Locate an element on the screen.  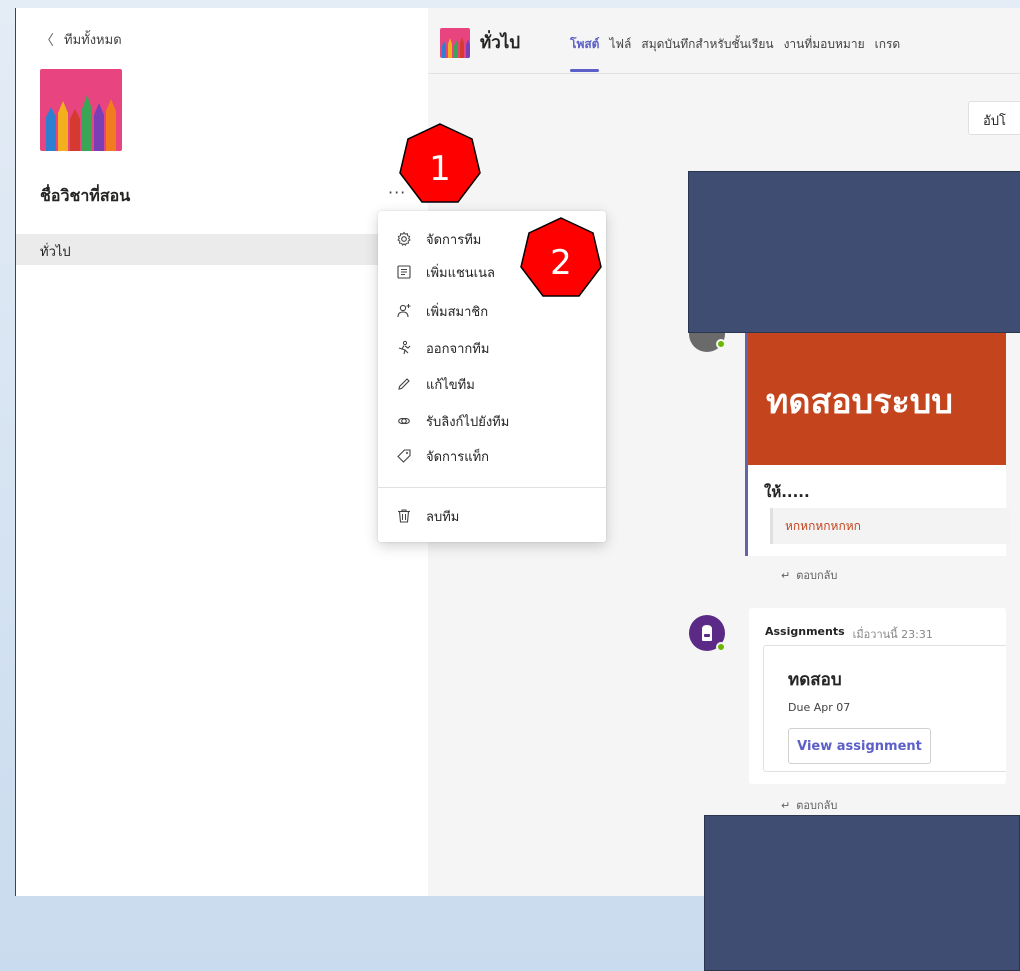
menu-item-label: รับลิงก์ไปยังทีม is located at coordinates (468, 422).